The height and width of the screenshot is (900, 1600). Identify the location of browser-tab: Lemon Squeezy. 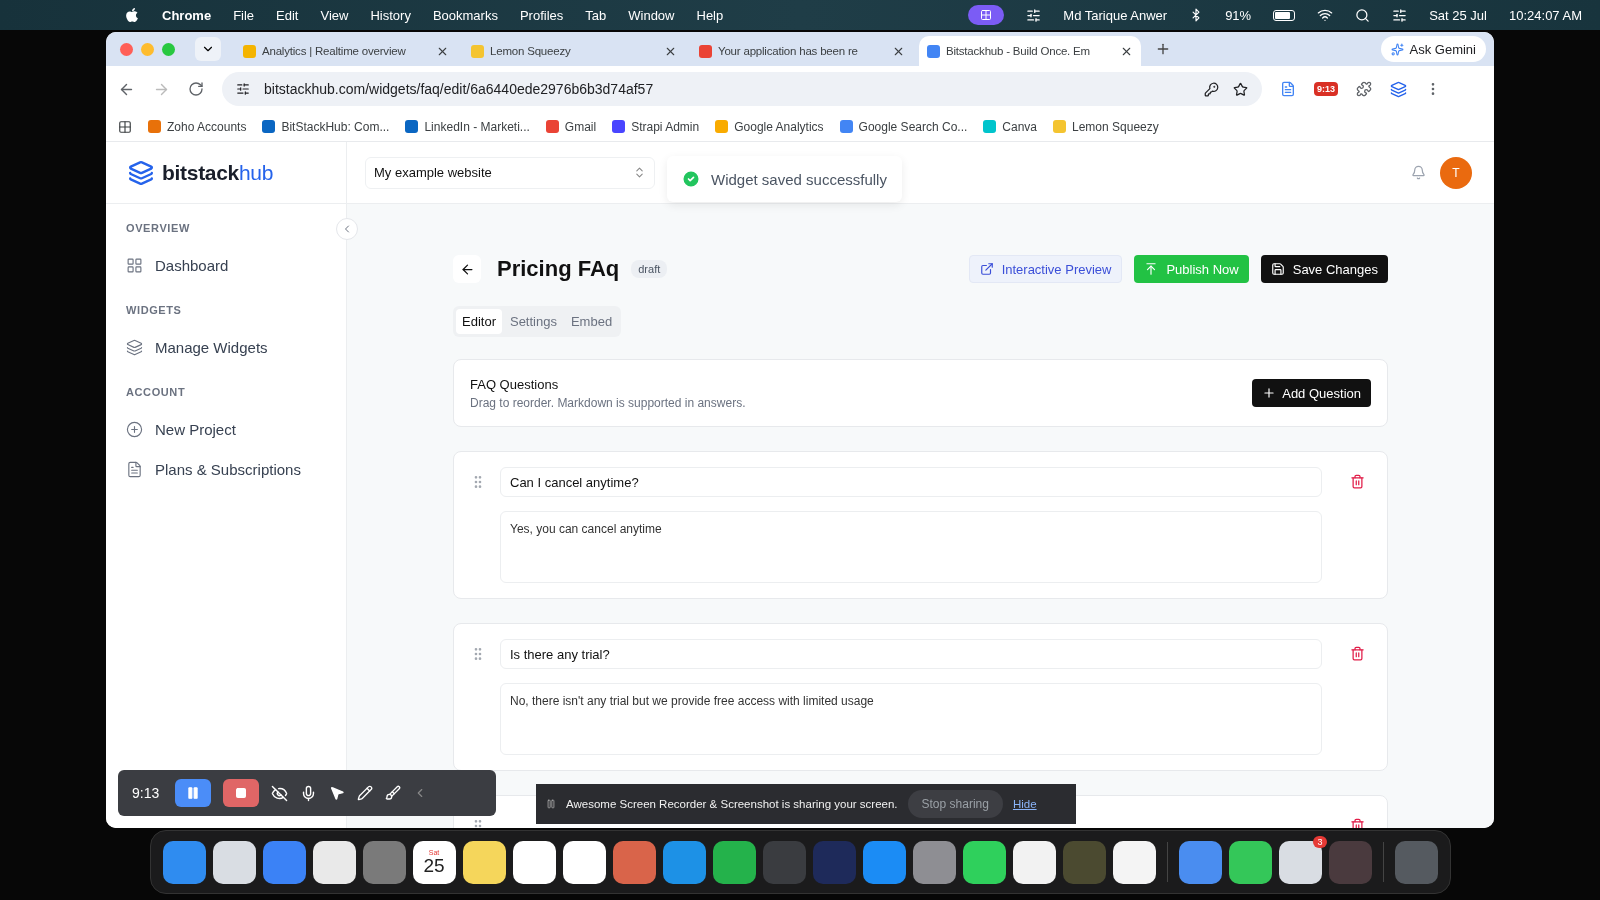
(574, 51).